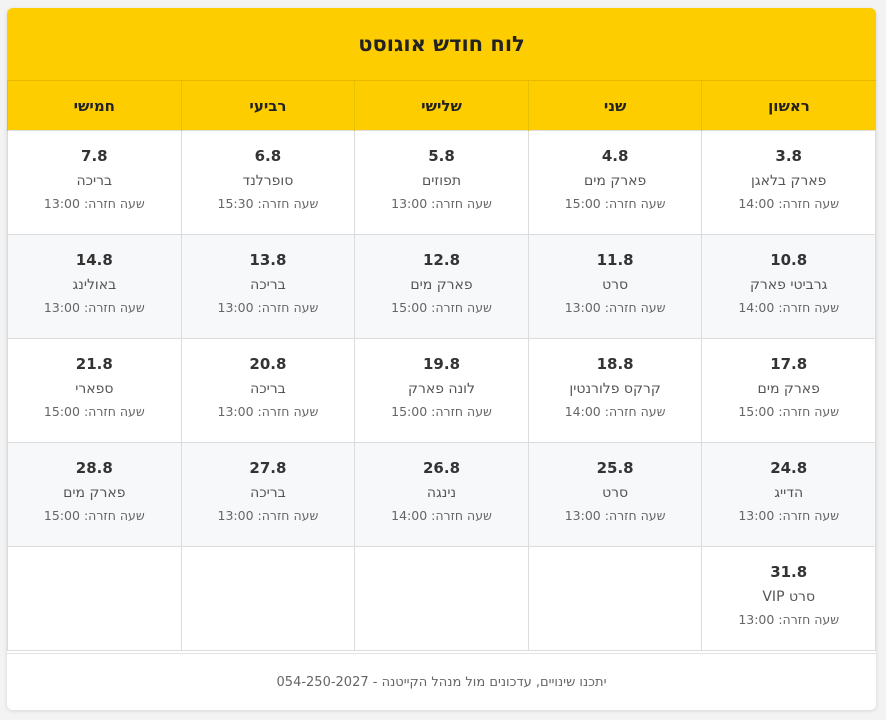  I want to click on cell-activity: נינגה, so click(441, 493).